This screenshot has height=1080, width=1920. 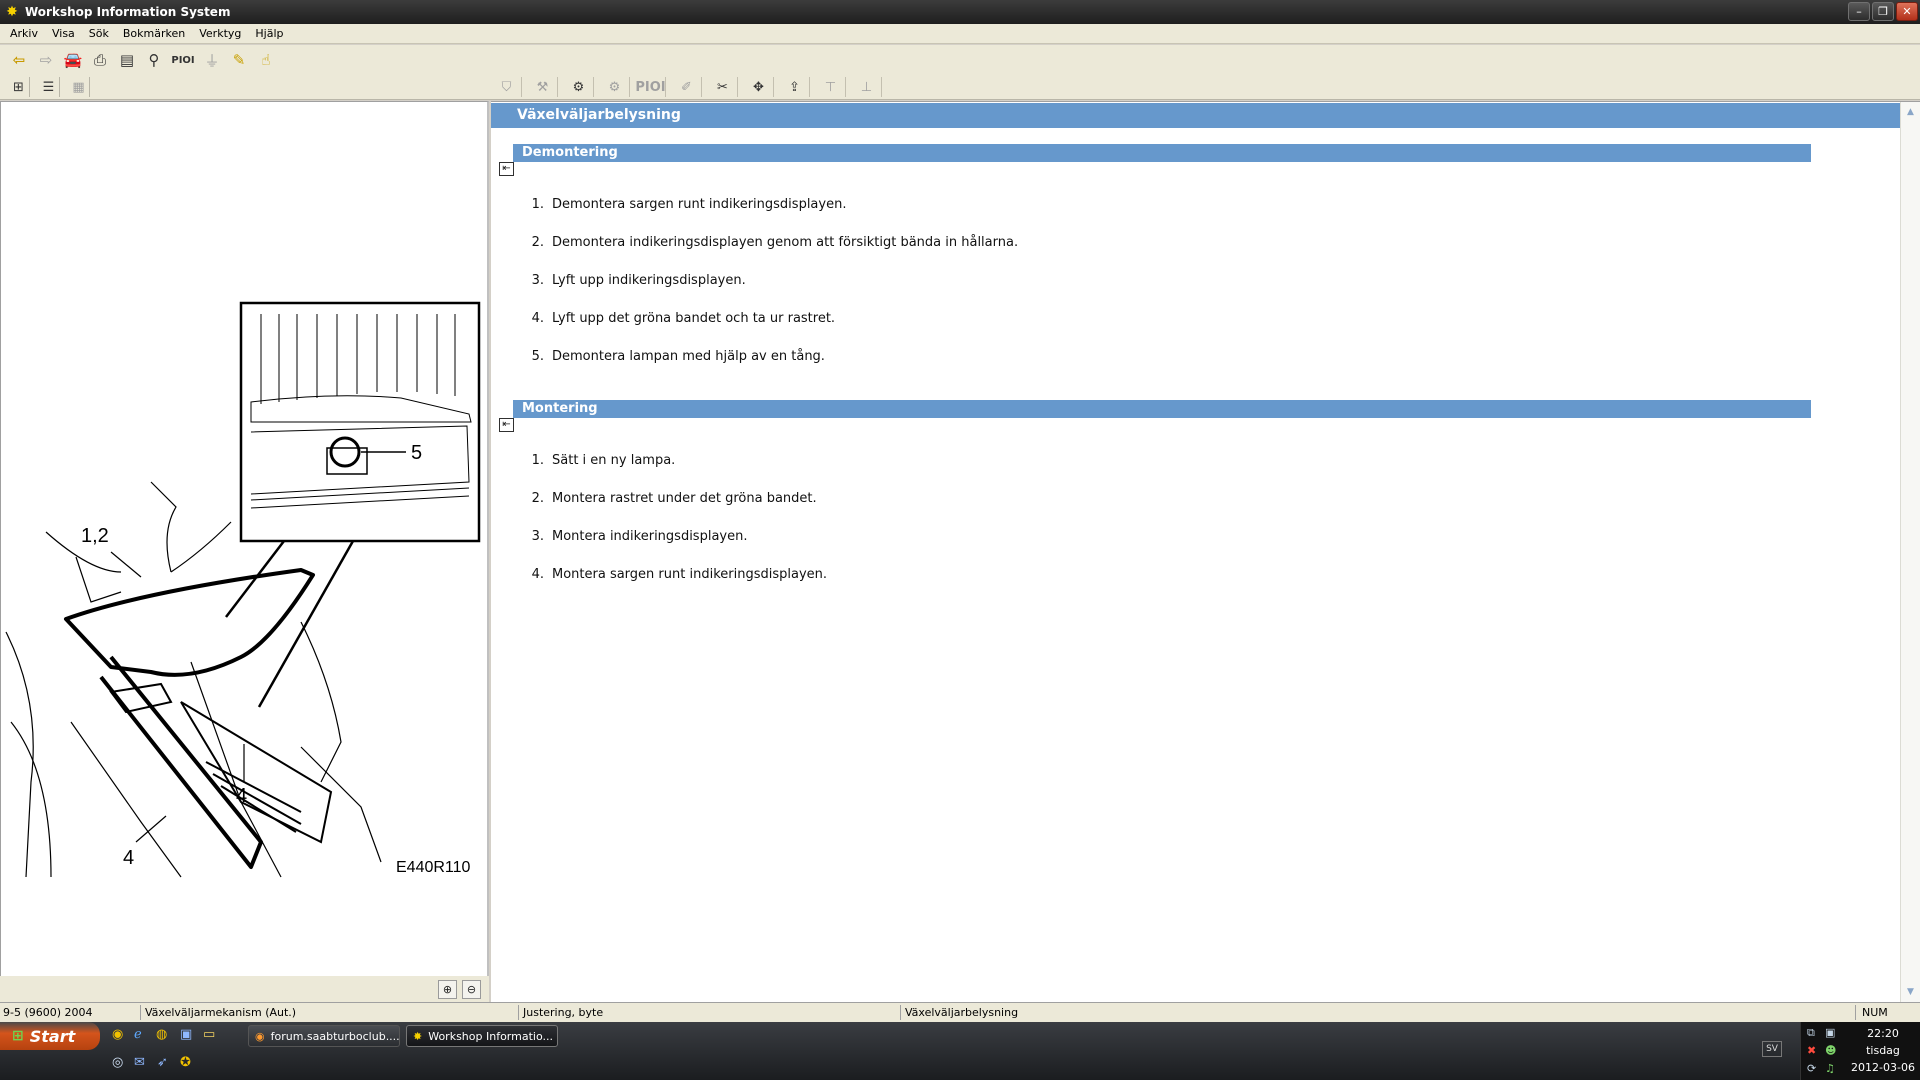 What do you see at coordinates (650, 87) in the screenshot?
I see `pioi-doc-button: PIOI` at bounding box center [650, 87].